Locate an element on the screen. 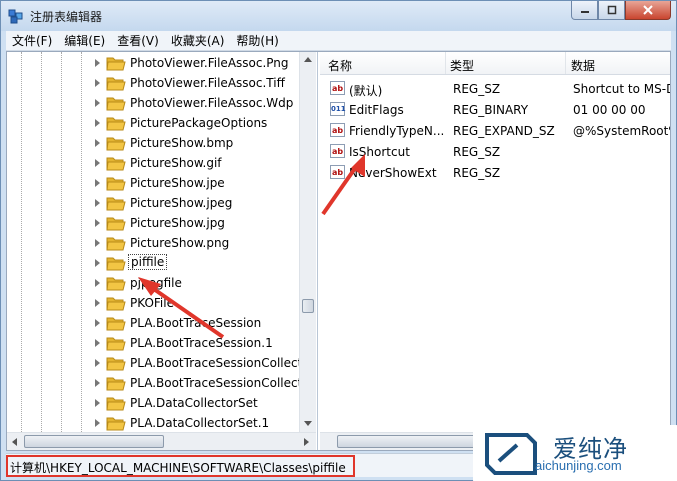 Image resolution: width=677 pixels, height=481 pixels. value-row: ab (默认) REG_SZ Shortcut to MS-D is located at coordinates (495, 88).